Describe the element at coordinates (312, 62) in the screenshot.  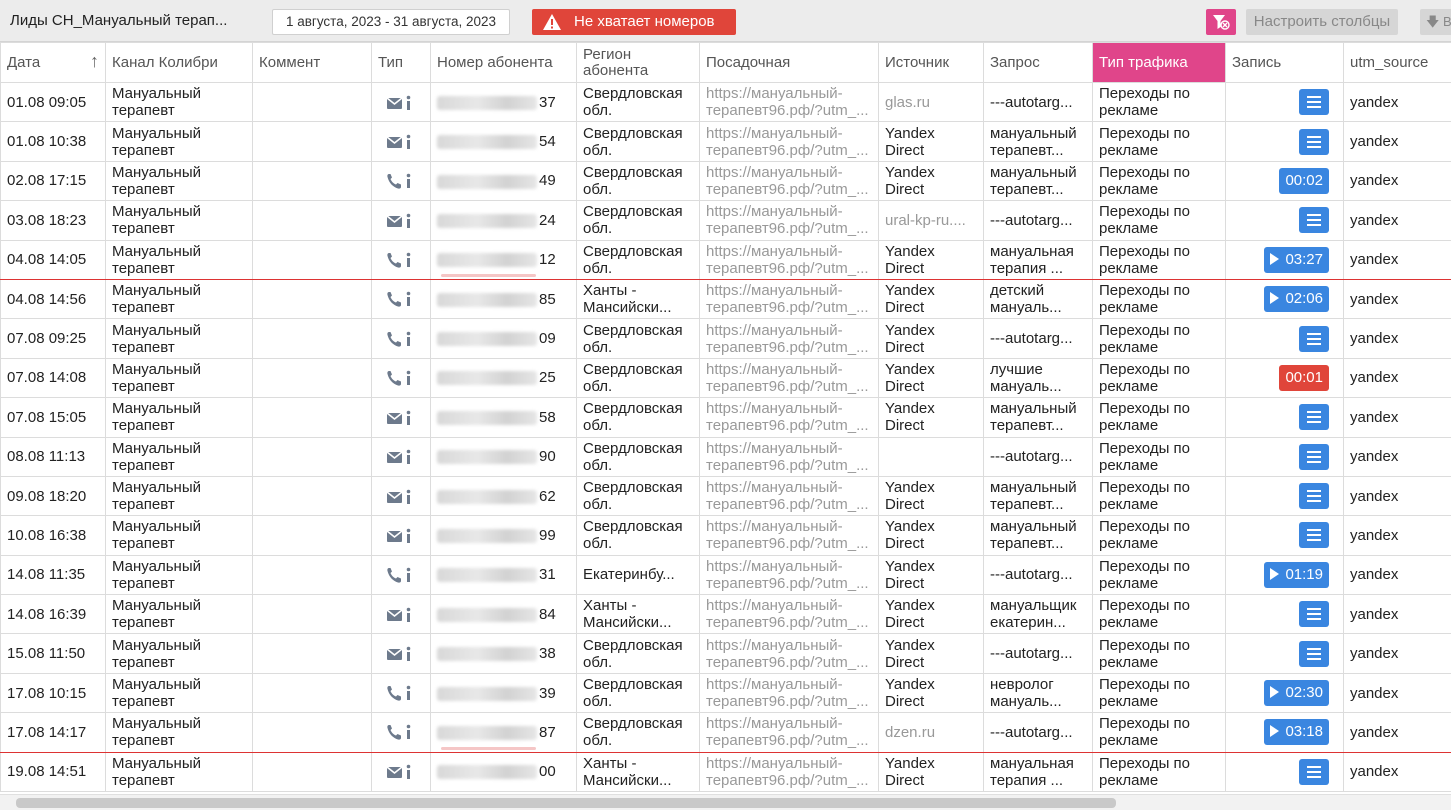
I see `col-comment: Коммент` at that location.